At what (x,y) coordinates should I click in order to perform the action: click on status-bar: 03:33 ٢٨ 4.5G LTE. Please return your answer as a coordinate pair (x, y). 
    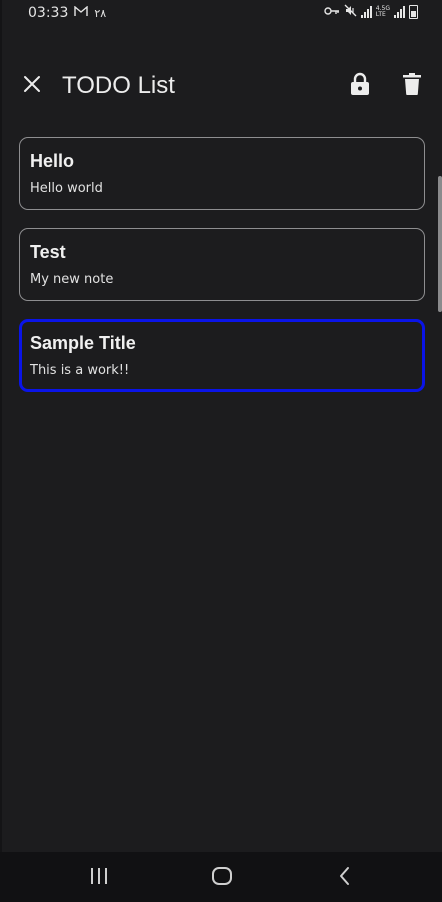
    Looking at the image, I should click on (221, 14).